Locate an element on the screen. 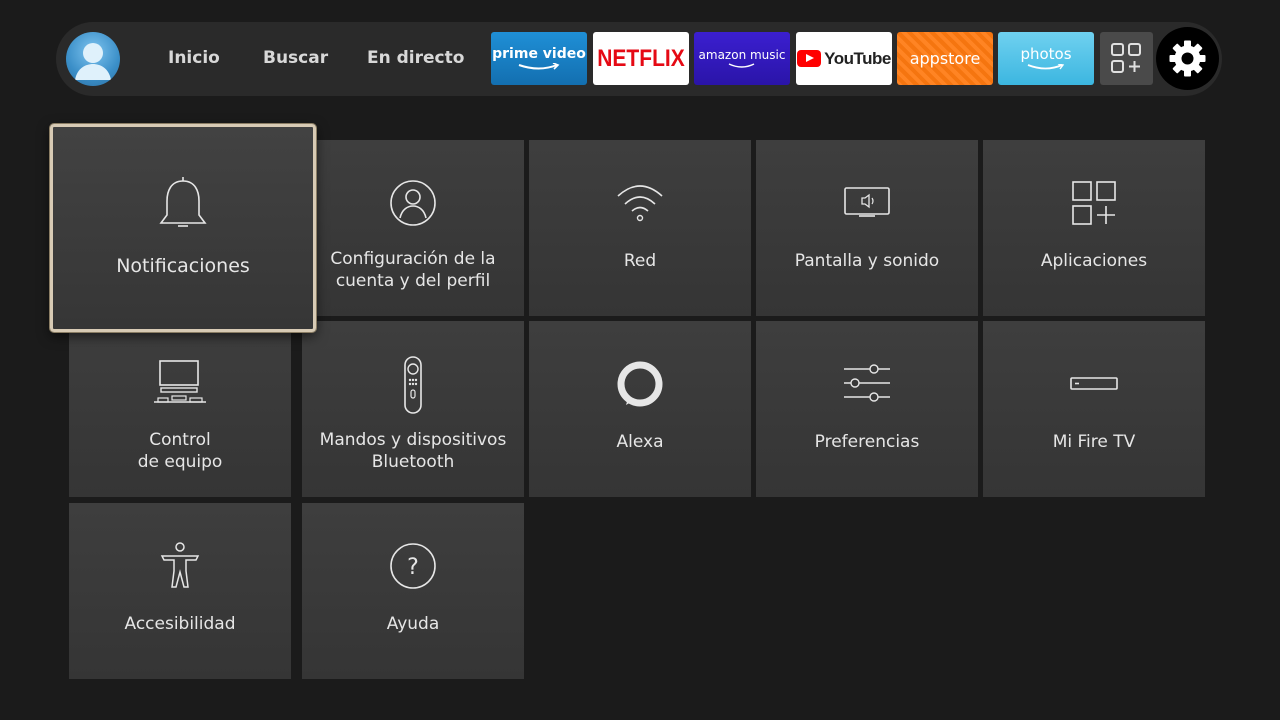  profile-icon is located at coordinates (93, 61).